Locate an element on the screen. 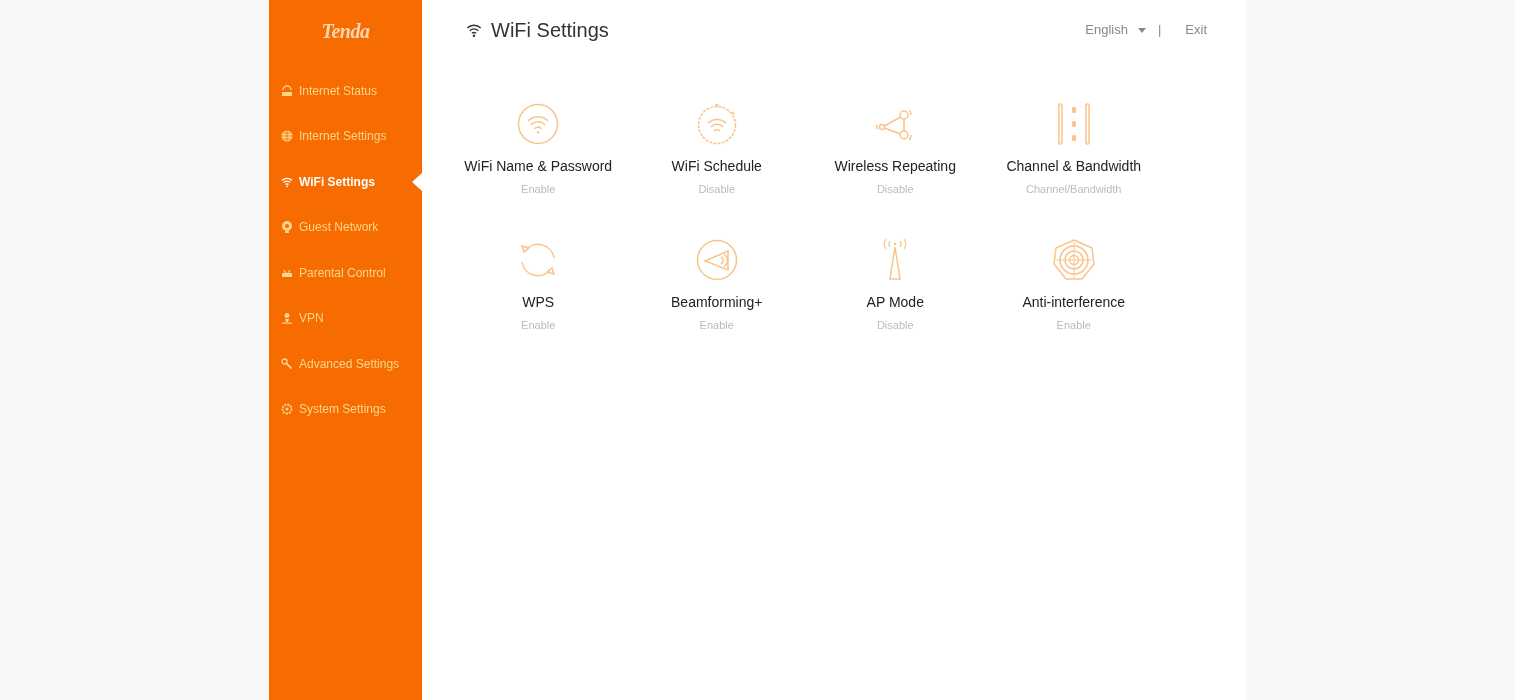 The height and width of the screenshot is (700, 1515). sidebar-item: VPN is located at coordinates (345, 318).